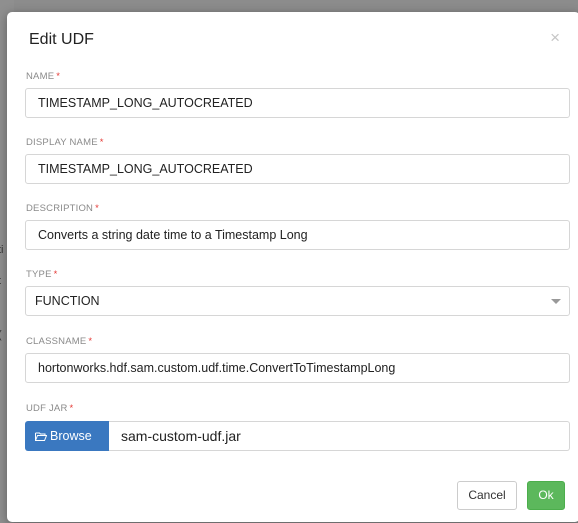 The width and height of the screenshot is (578, 523). Describe the element at coordinates (297, 301) in the screenshot. I see `type-select: FUNCTION` at that location.